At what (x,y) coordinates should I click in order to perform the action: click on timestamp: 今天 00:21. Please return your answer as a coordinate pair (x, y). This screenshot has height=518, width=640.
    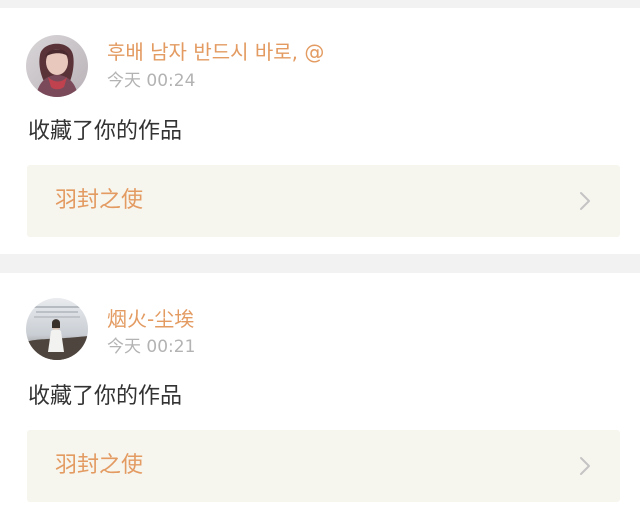
    Looking at the image, I should click on (151, 347).